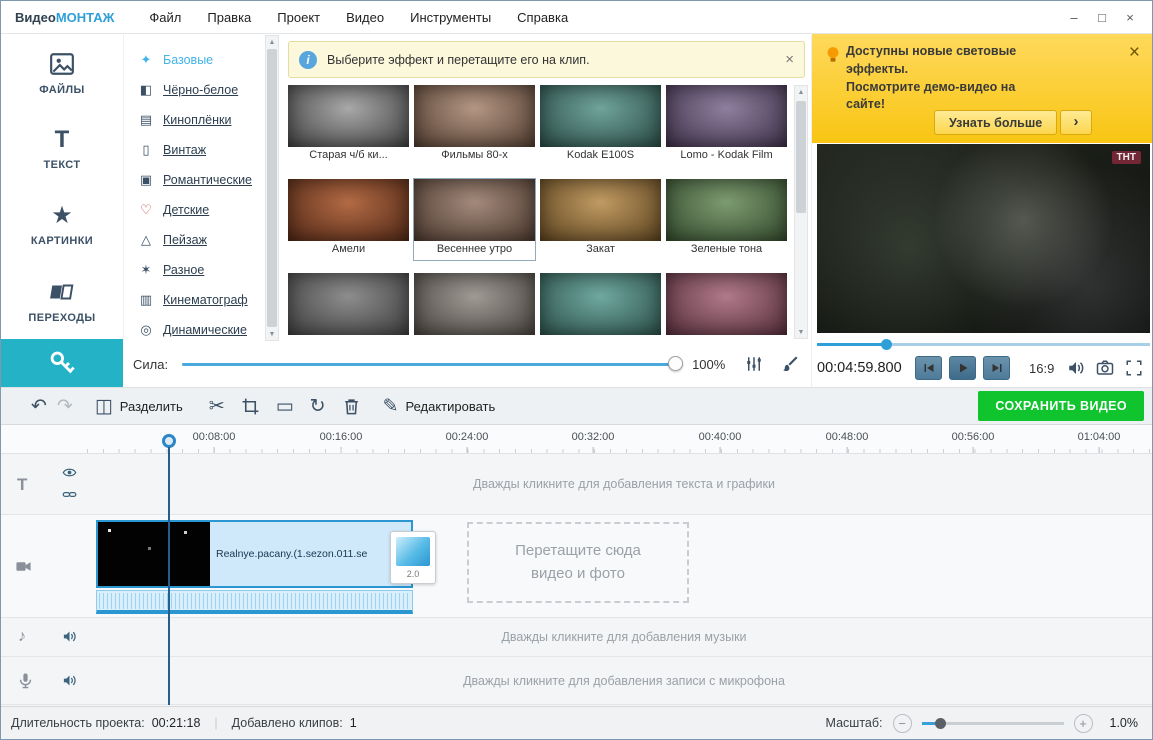  Describe the element at coordinates (169, 441) in the screenshot. I see `playhead-handle` at that location.